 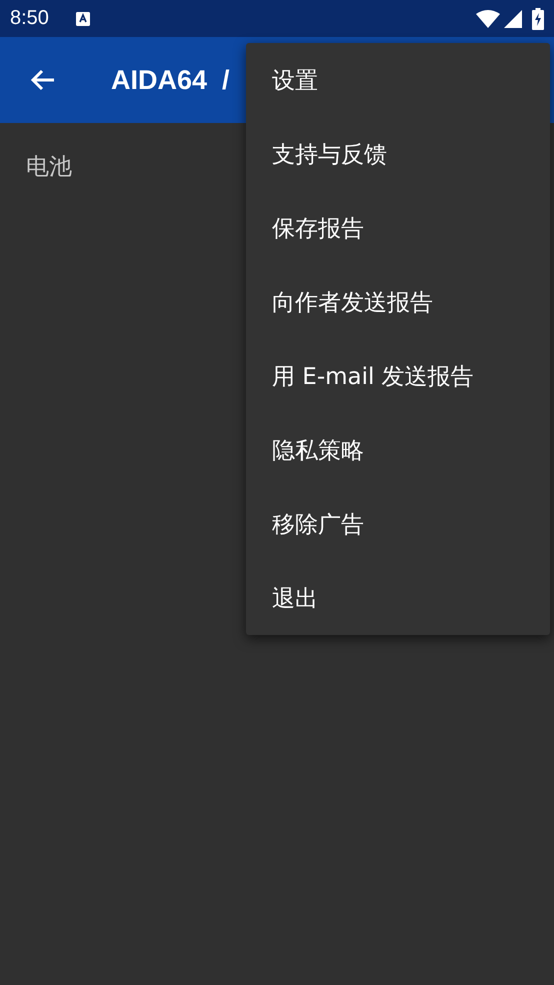 What do you see at coordinates (488, 19) in the screenshot?
I see `wifi-icon` at bounding box center [488, 19].